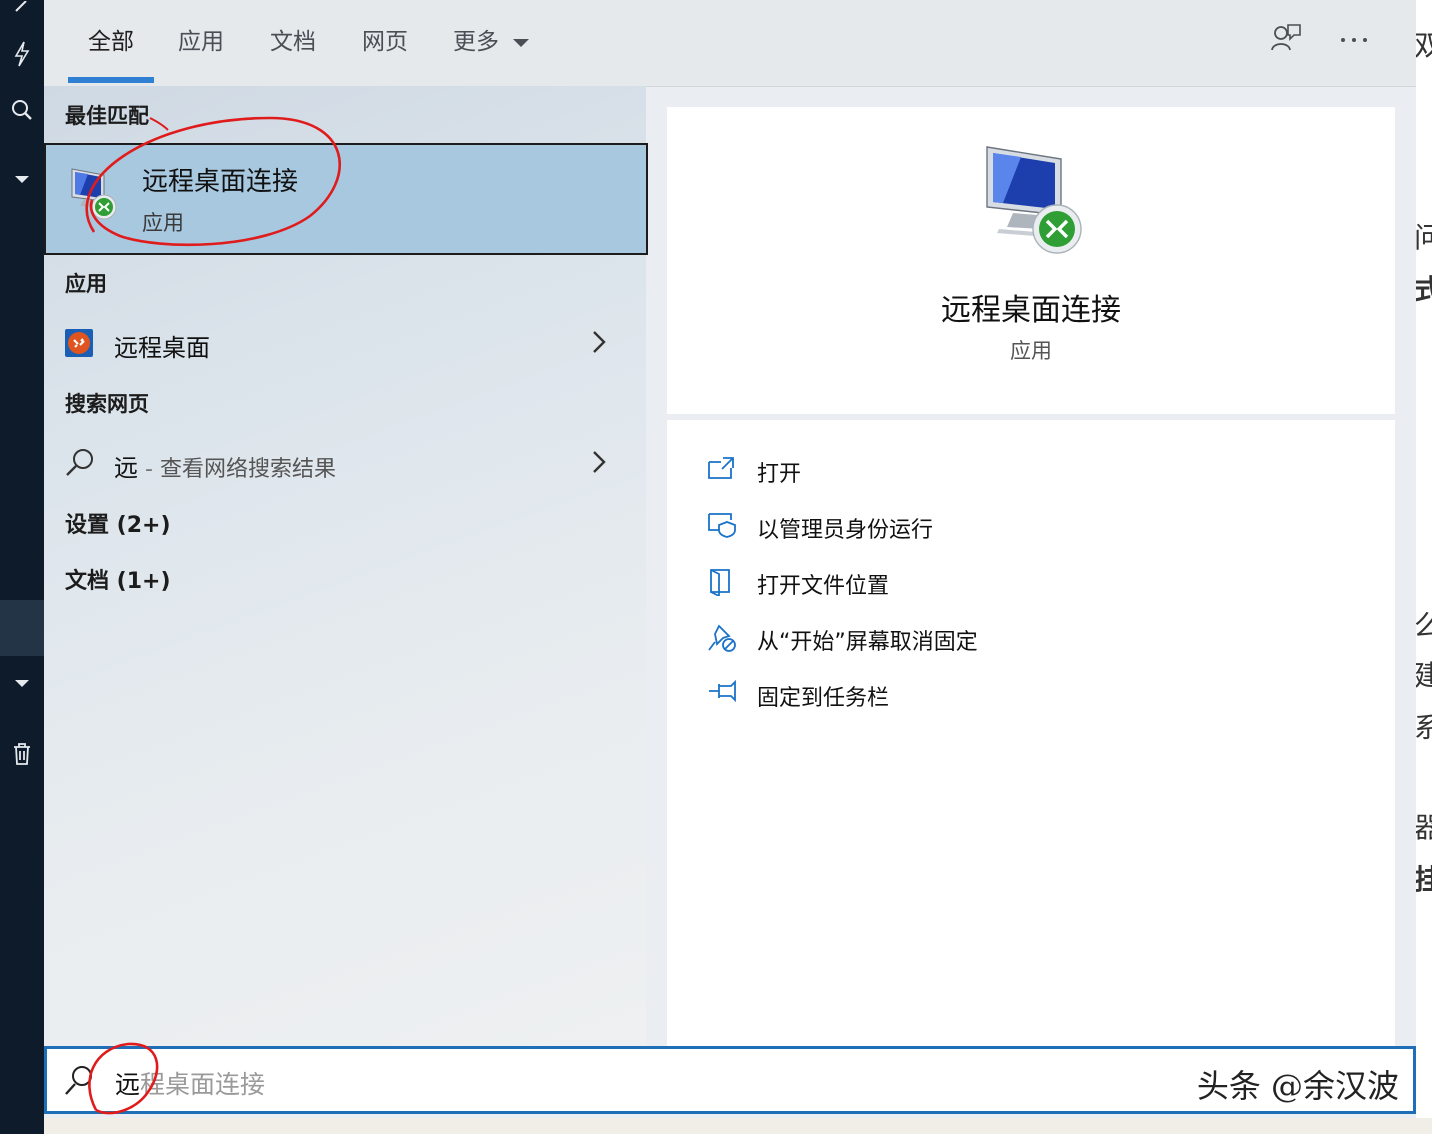 The height and width of the screenshot is (1134, 1432). What do you see at coordinates (22, 54) in the screenshot?
I see `lightning-icon` at bounding box center [22, 54].